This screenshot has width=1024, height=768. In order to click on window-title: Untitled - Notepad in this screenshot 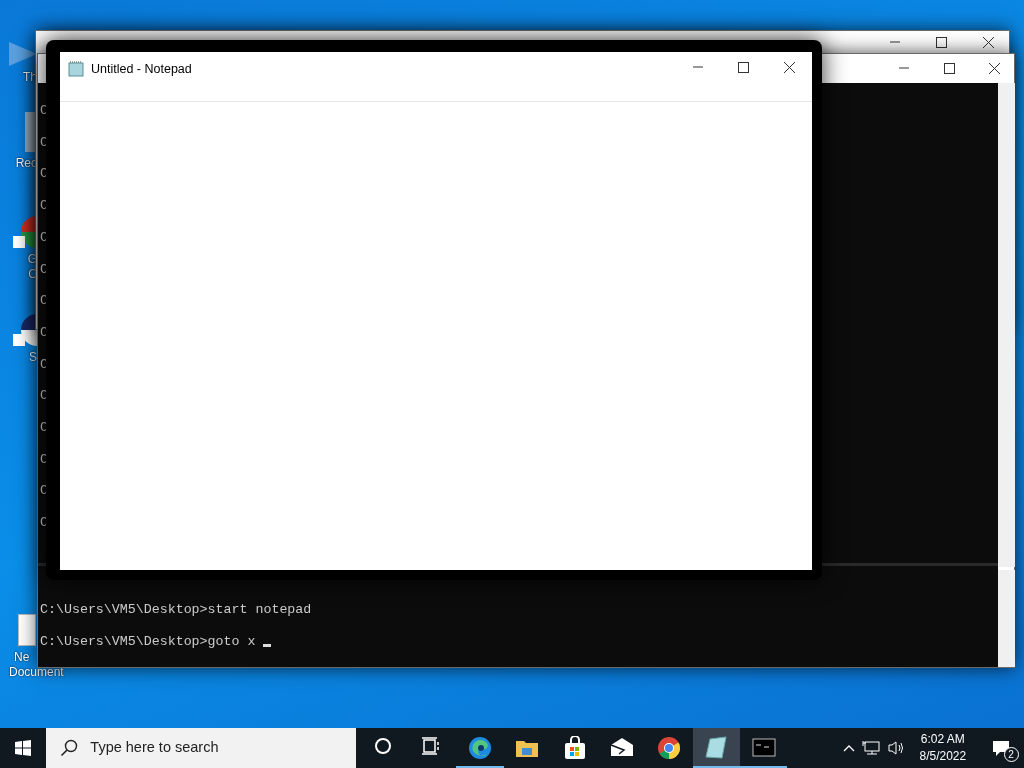, I will do `click(141, 69)`.